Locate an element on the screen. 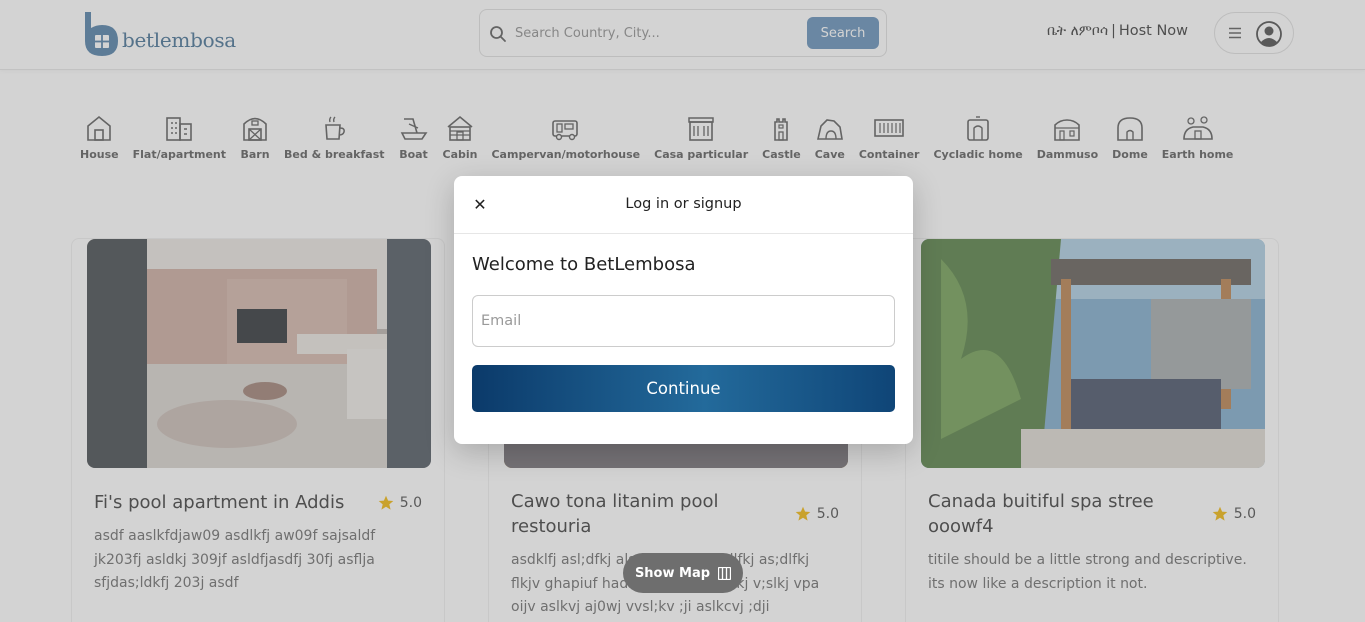 The width and height of the screenshot is (1365, 622). modal-title: Log in or signup is located at coordinates (683, 204).